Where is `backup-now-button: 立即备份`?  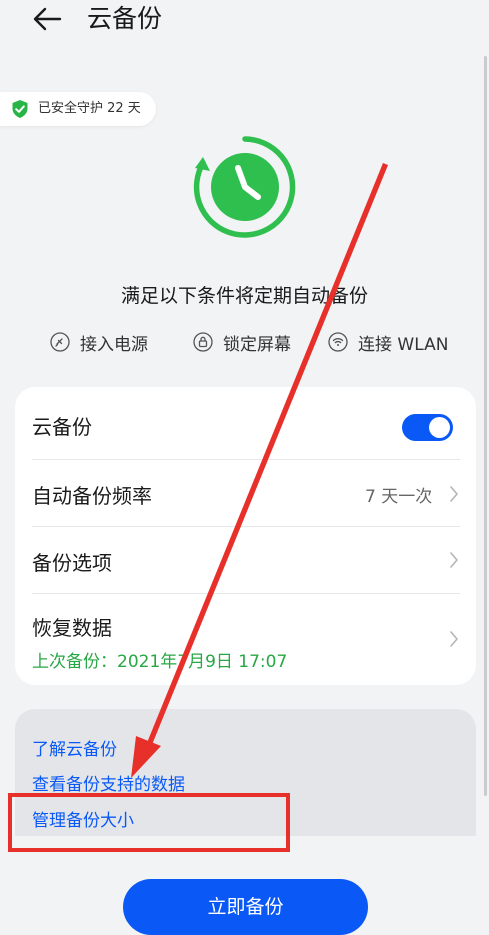 backup-now-button: 立即备份 is located at coordinates (245, 907).